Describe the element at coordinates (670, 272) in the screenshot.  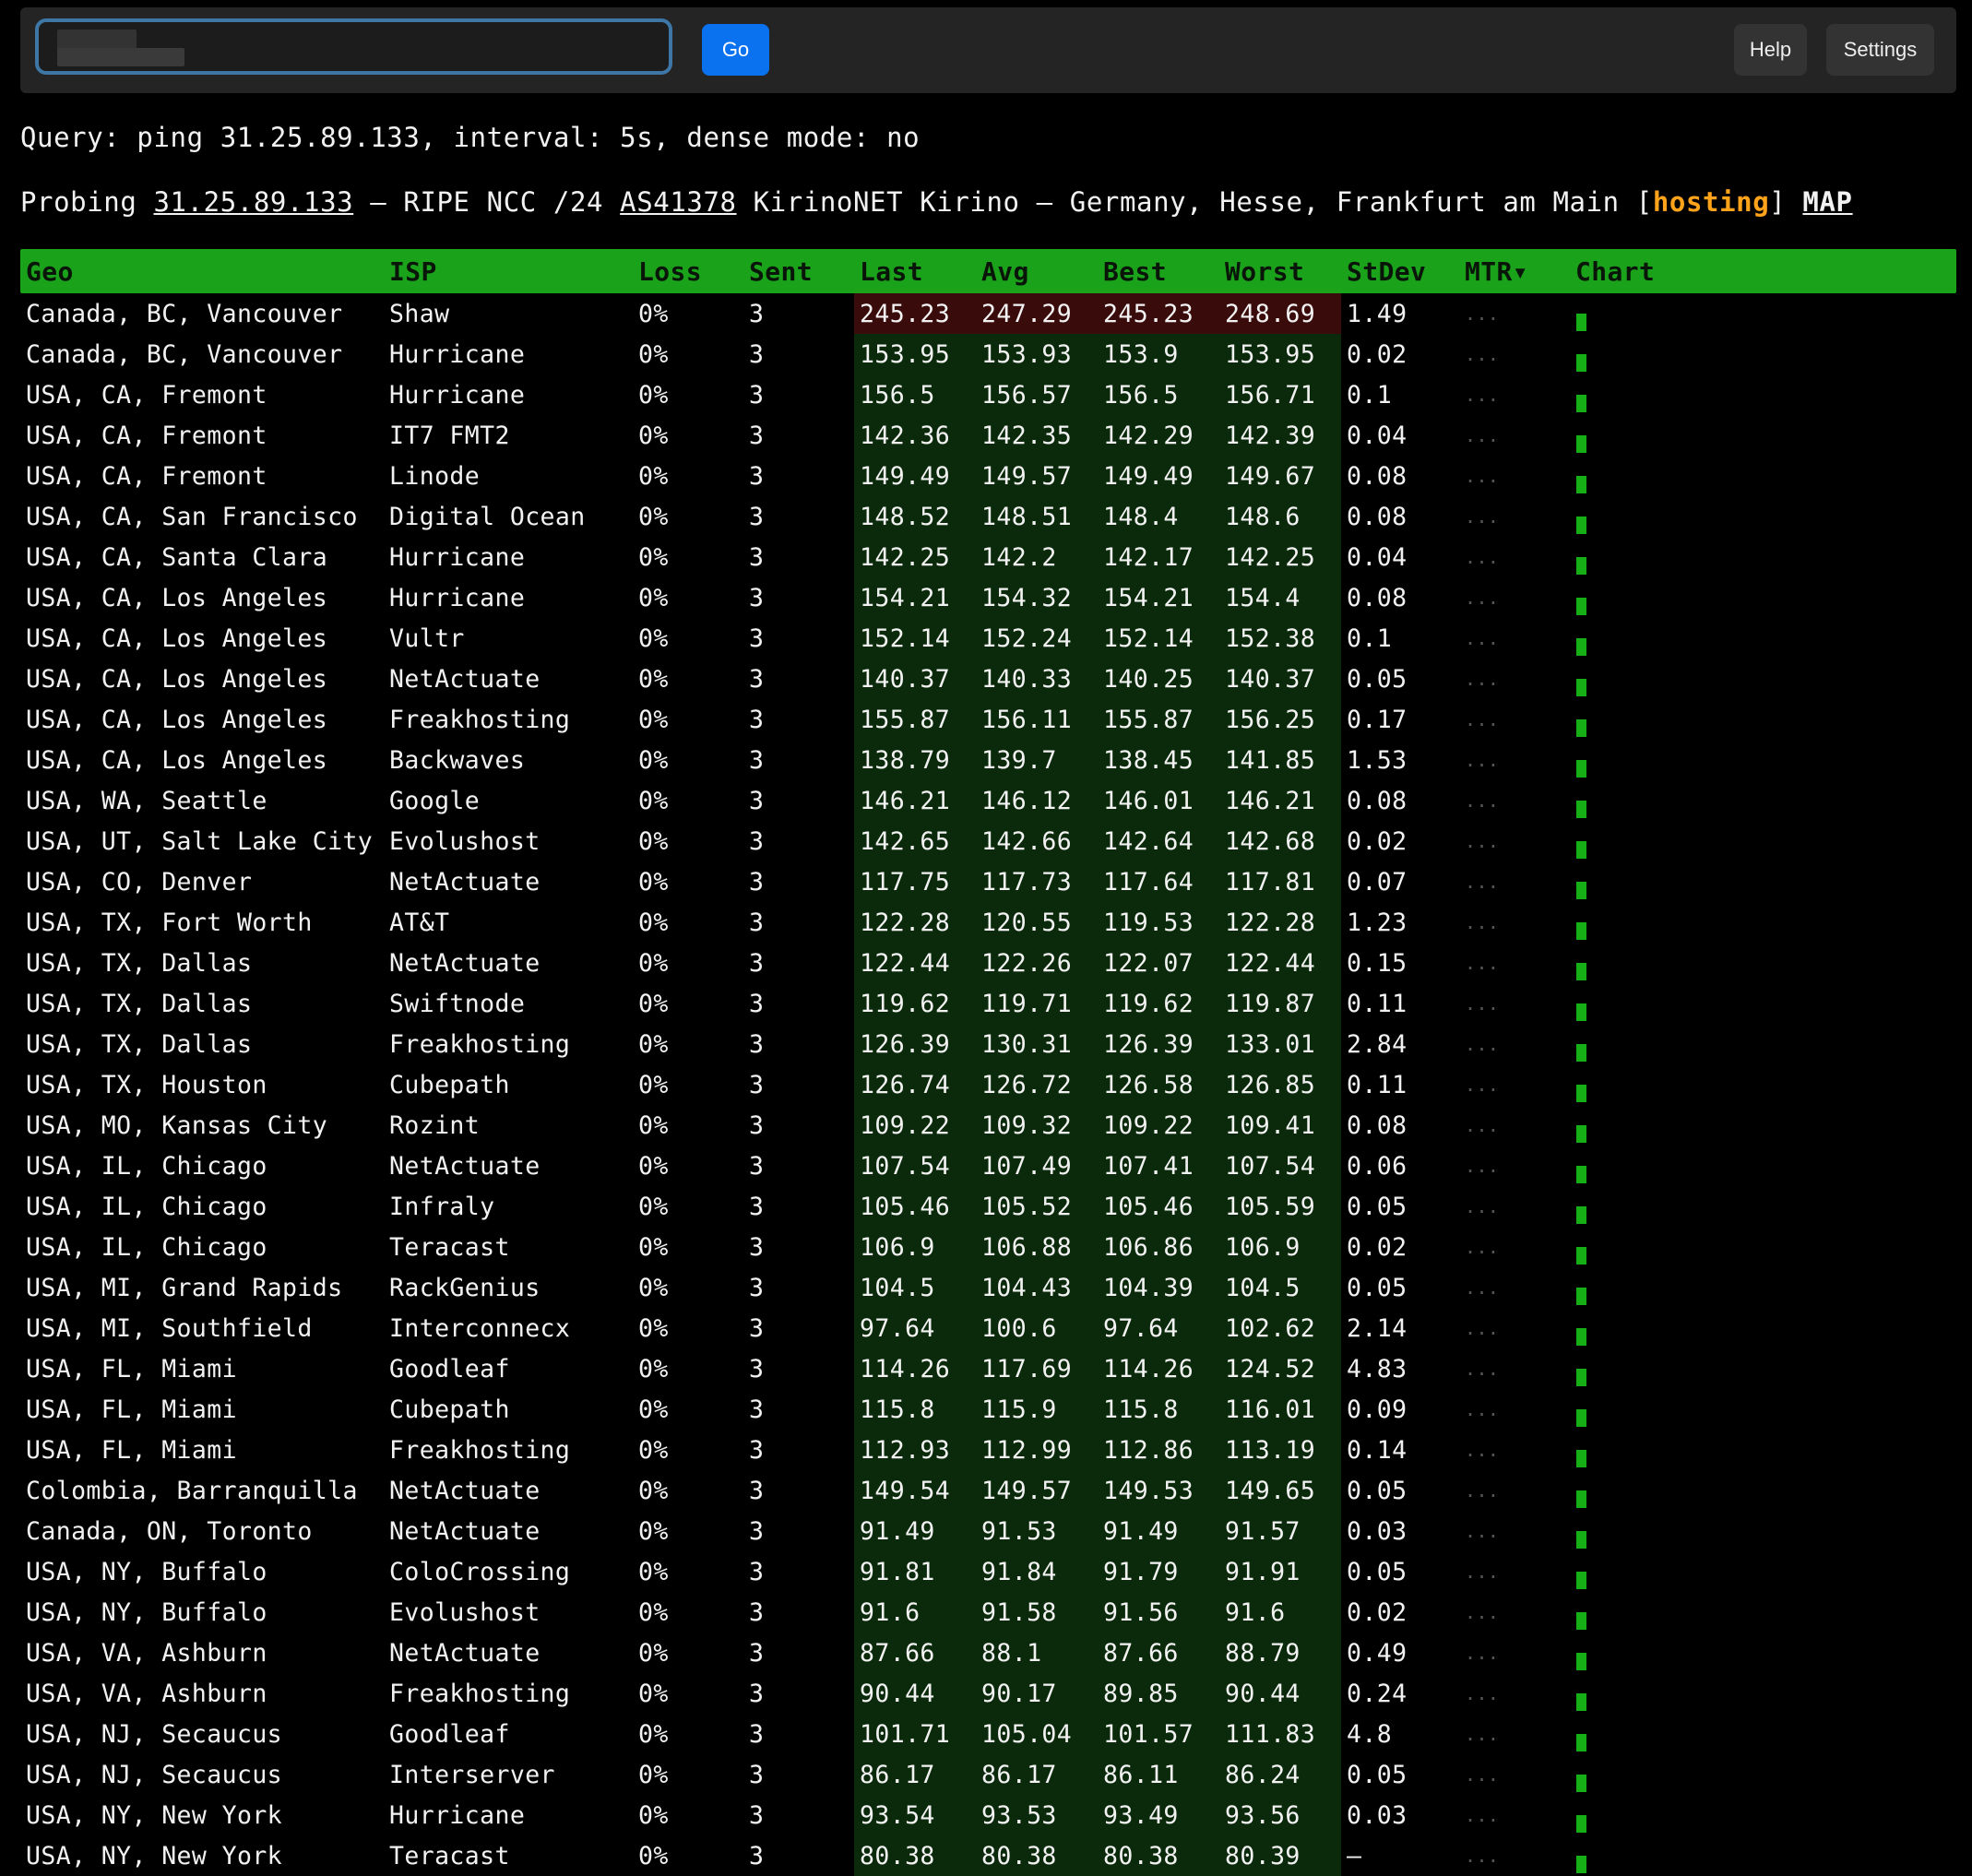
I see `col-loss: Loss` at that location.